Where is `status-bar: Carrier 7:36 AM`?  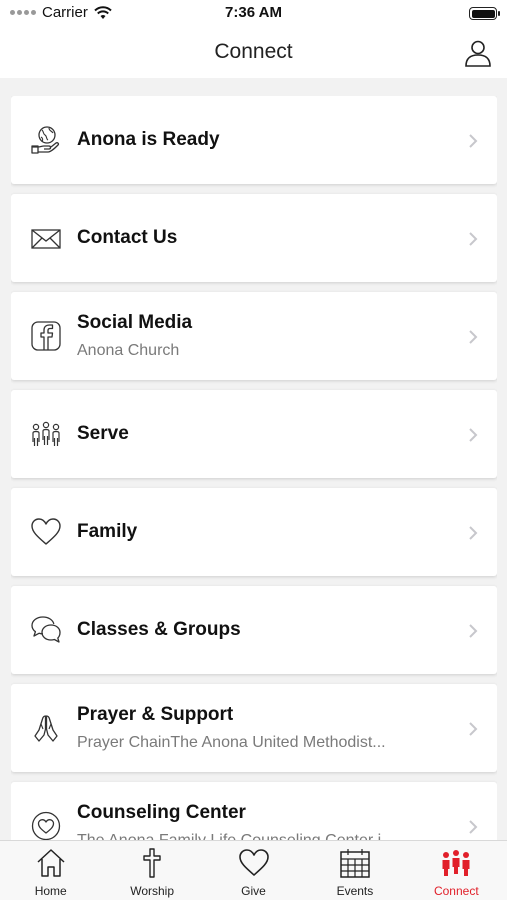 status-bar: Carrier 7:36 AM is located at coordinates (253, 14).